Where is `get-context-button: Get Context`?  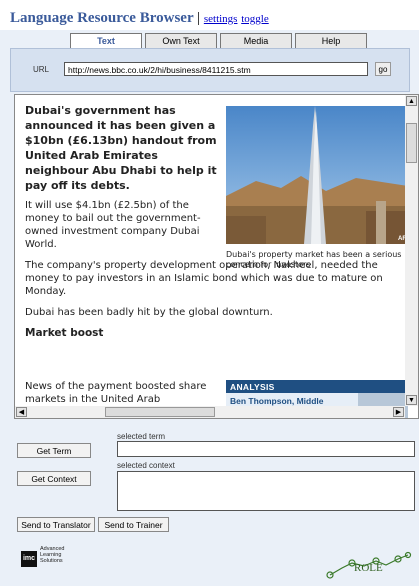
get-context-button: Get Context is located at coordinates (54, 478).